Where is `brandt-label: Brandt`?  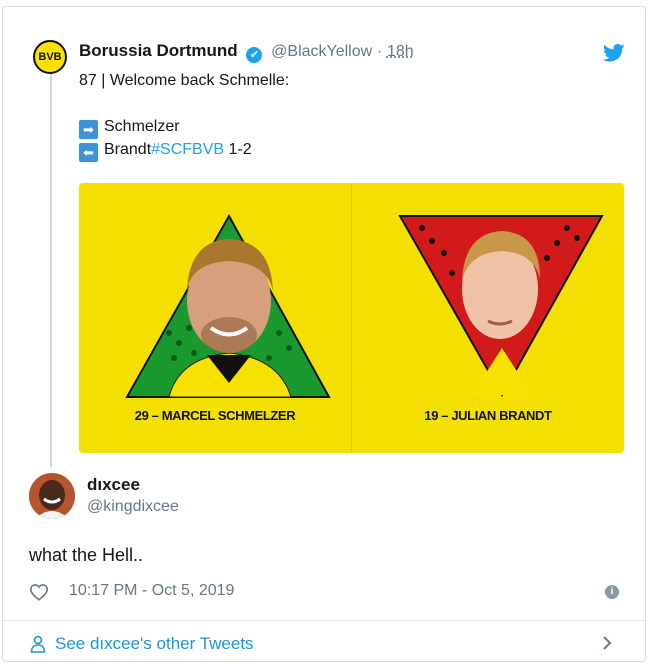
brandt-label: Brandt is located at coordinates (128, 149).